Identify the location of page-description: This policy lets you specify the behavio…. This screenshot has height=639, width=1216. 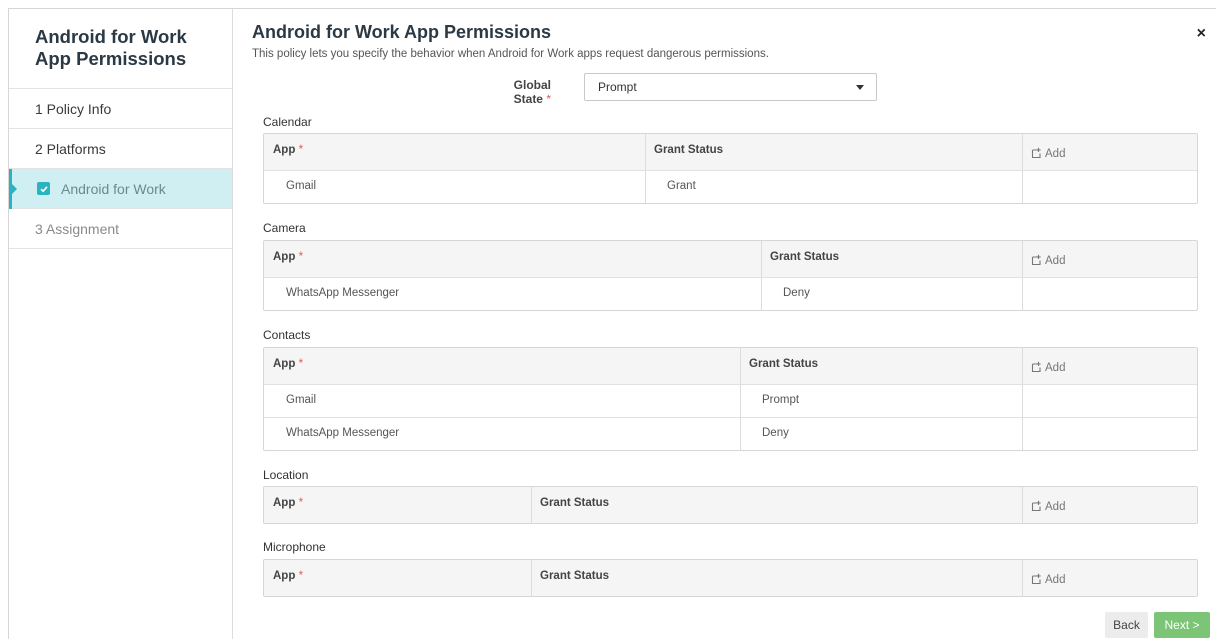
(510, 54).